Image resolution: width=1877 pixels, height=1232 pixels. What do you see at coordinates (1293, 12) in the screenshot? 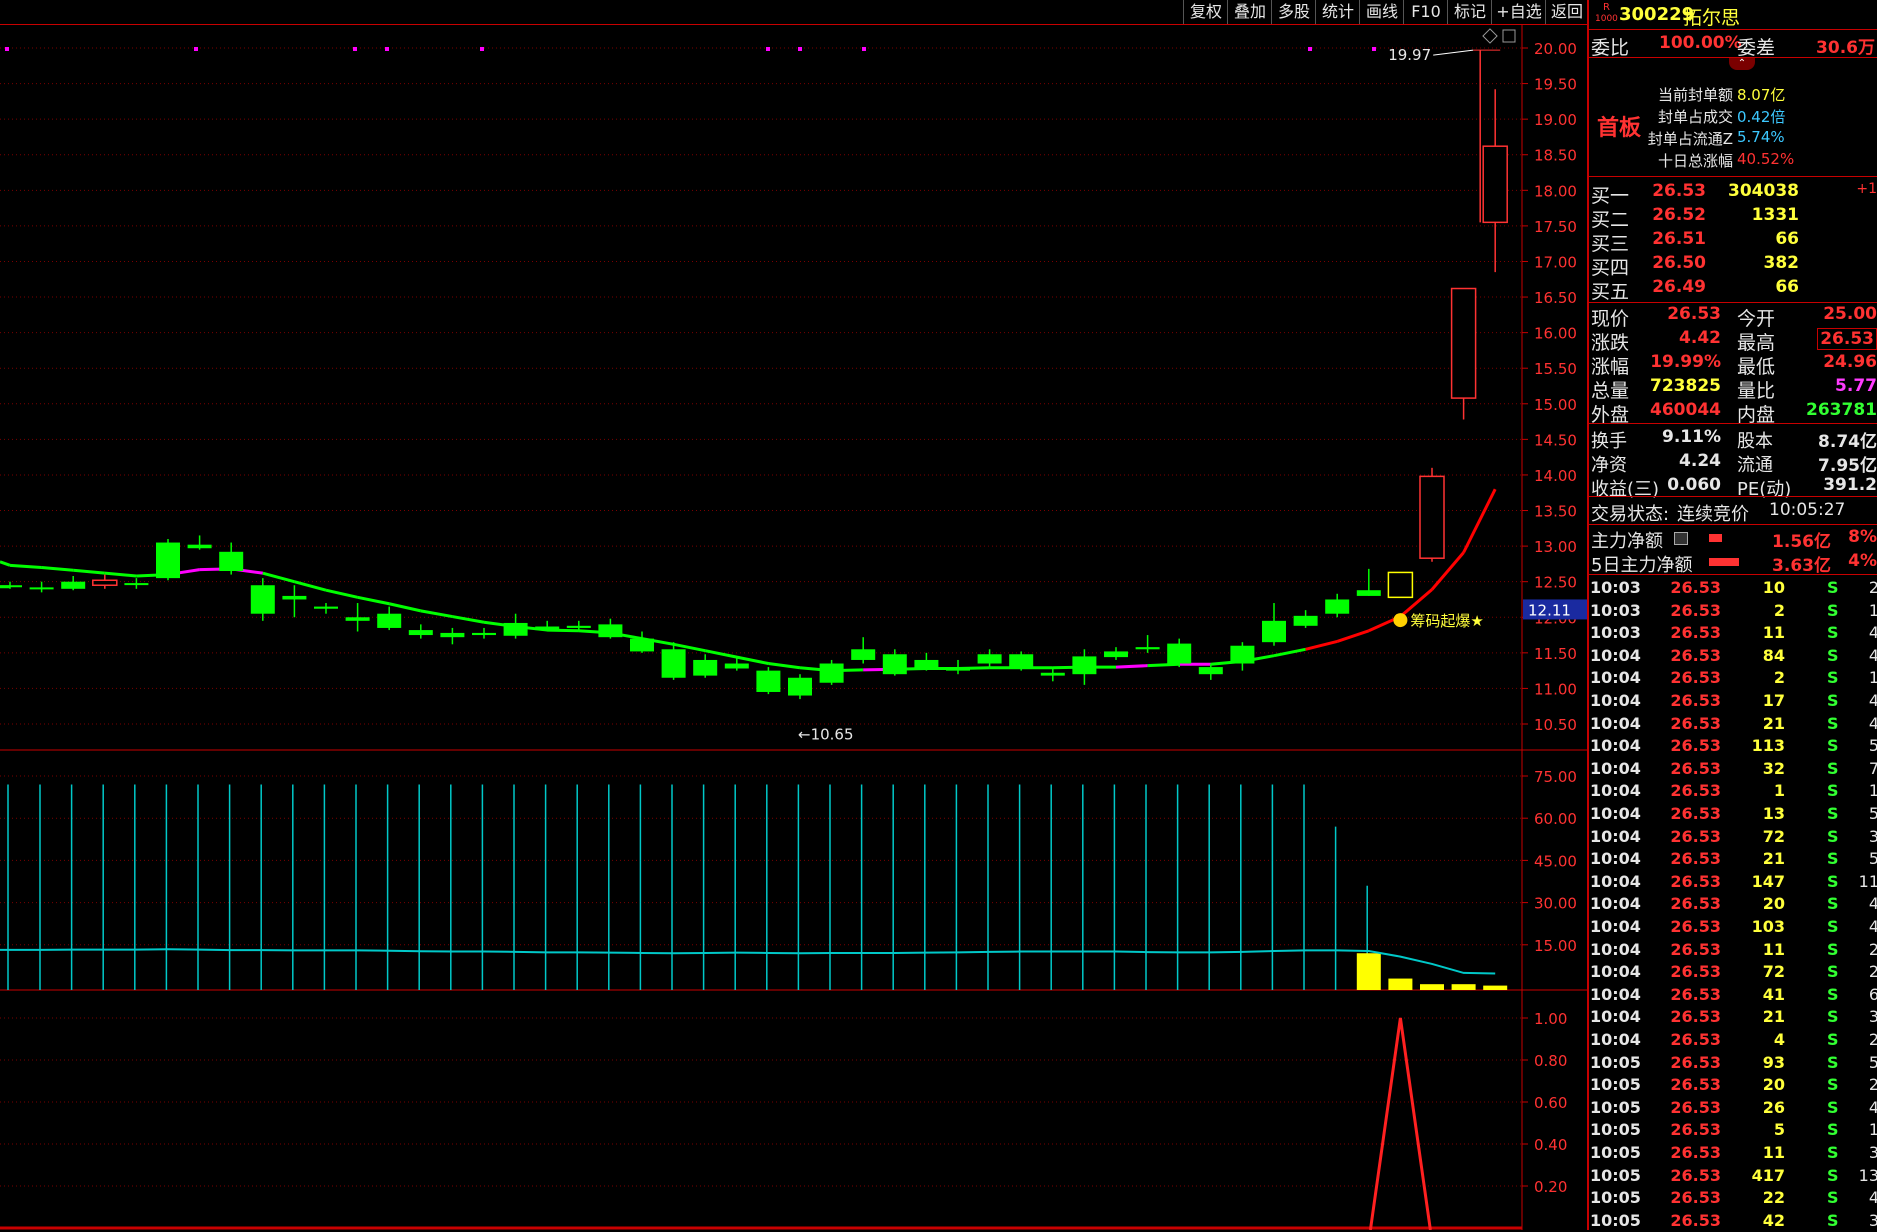
I see `toolbar-button-2: 多股` at bounding box center [1293, 12].